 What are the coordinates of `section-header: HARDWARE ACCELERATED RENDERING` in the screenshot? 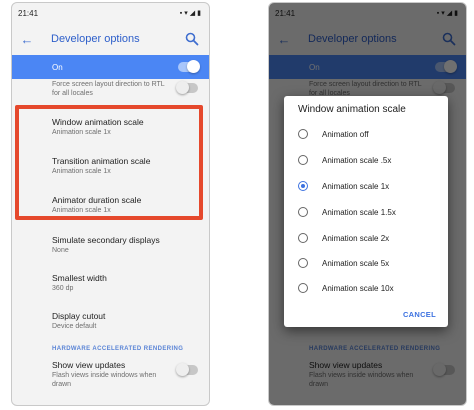 It's located at (118, 349).